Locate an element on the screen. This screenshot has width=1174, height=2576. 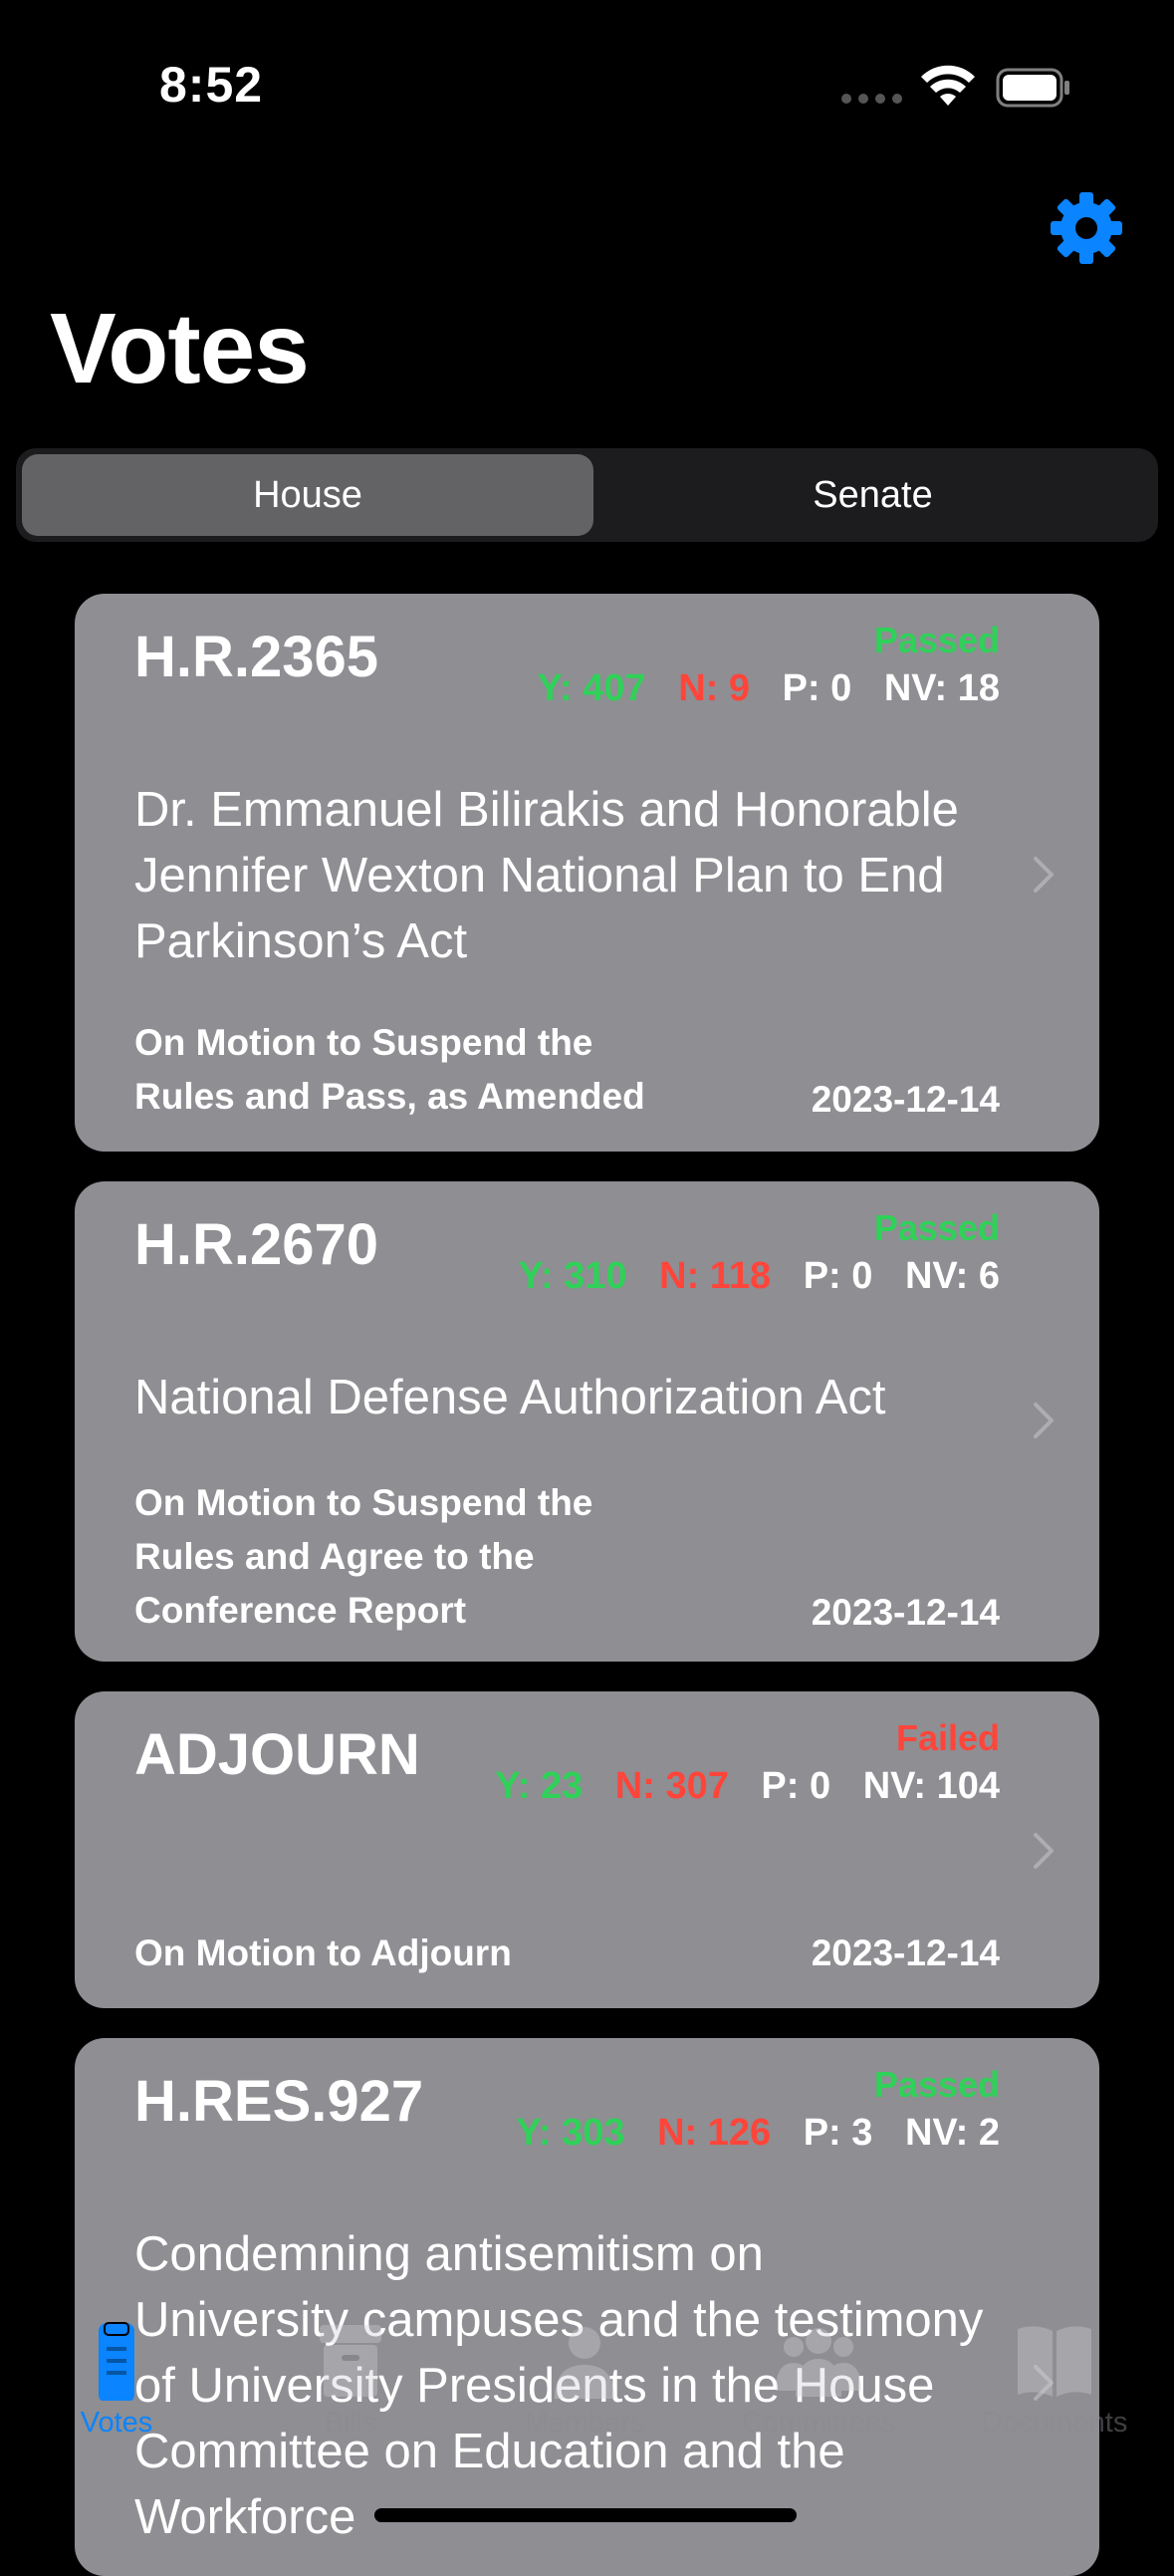
cellular-signal-icon is located at coordinates (872, 100).